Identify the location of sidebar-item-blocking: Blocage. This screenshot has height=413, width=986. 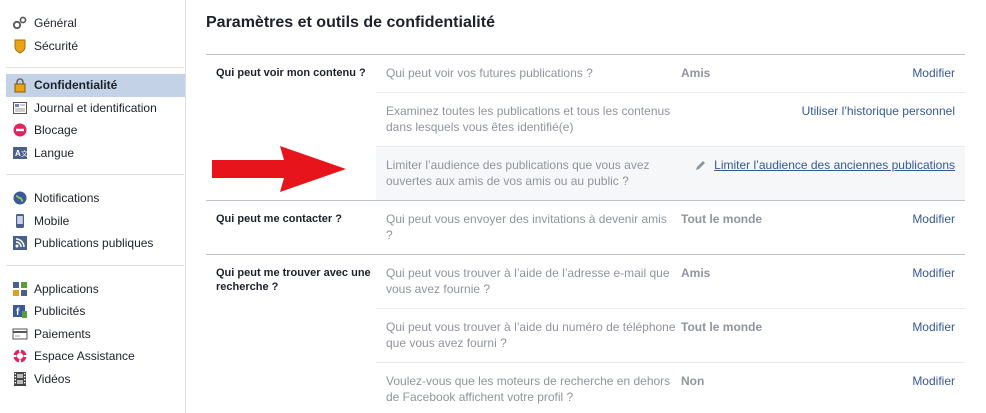
(95, 130).